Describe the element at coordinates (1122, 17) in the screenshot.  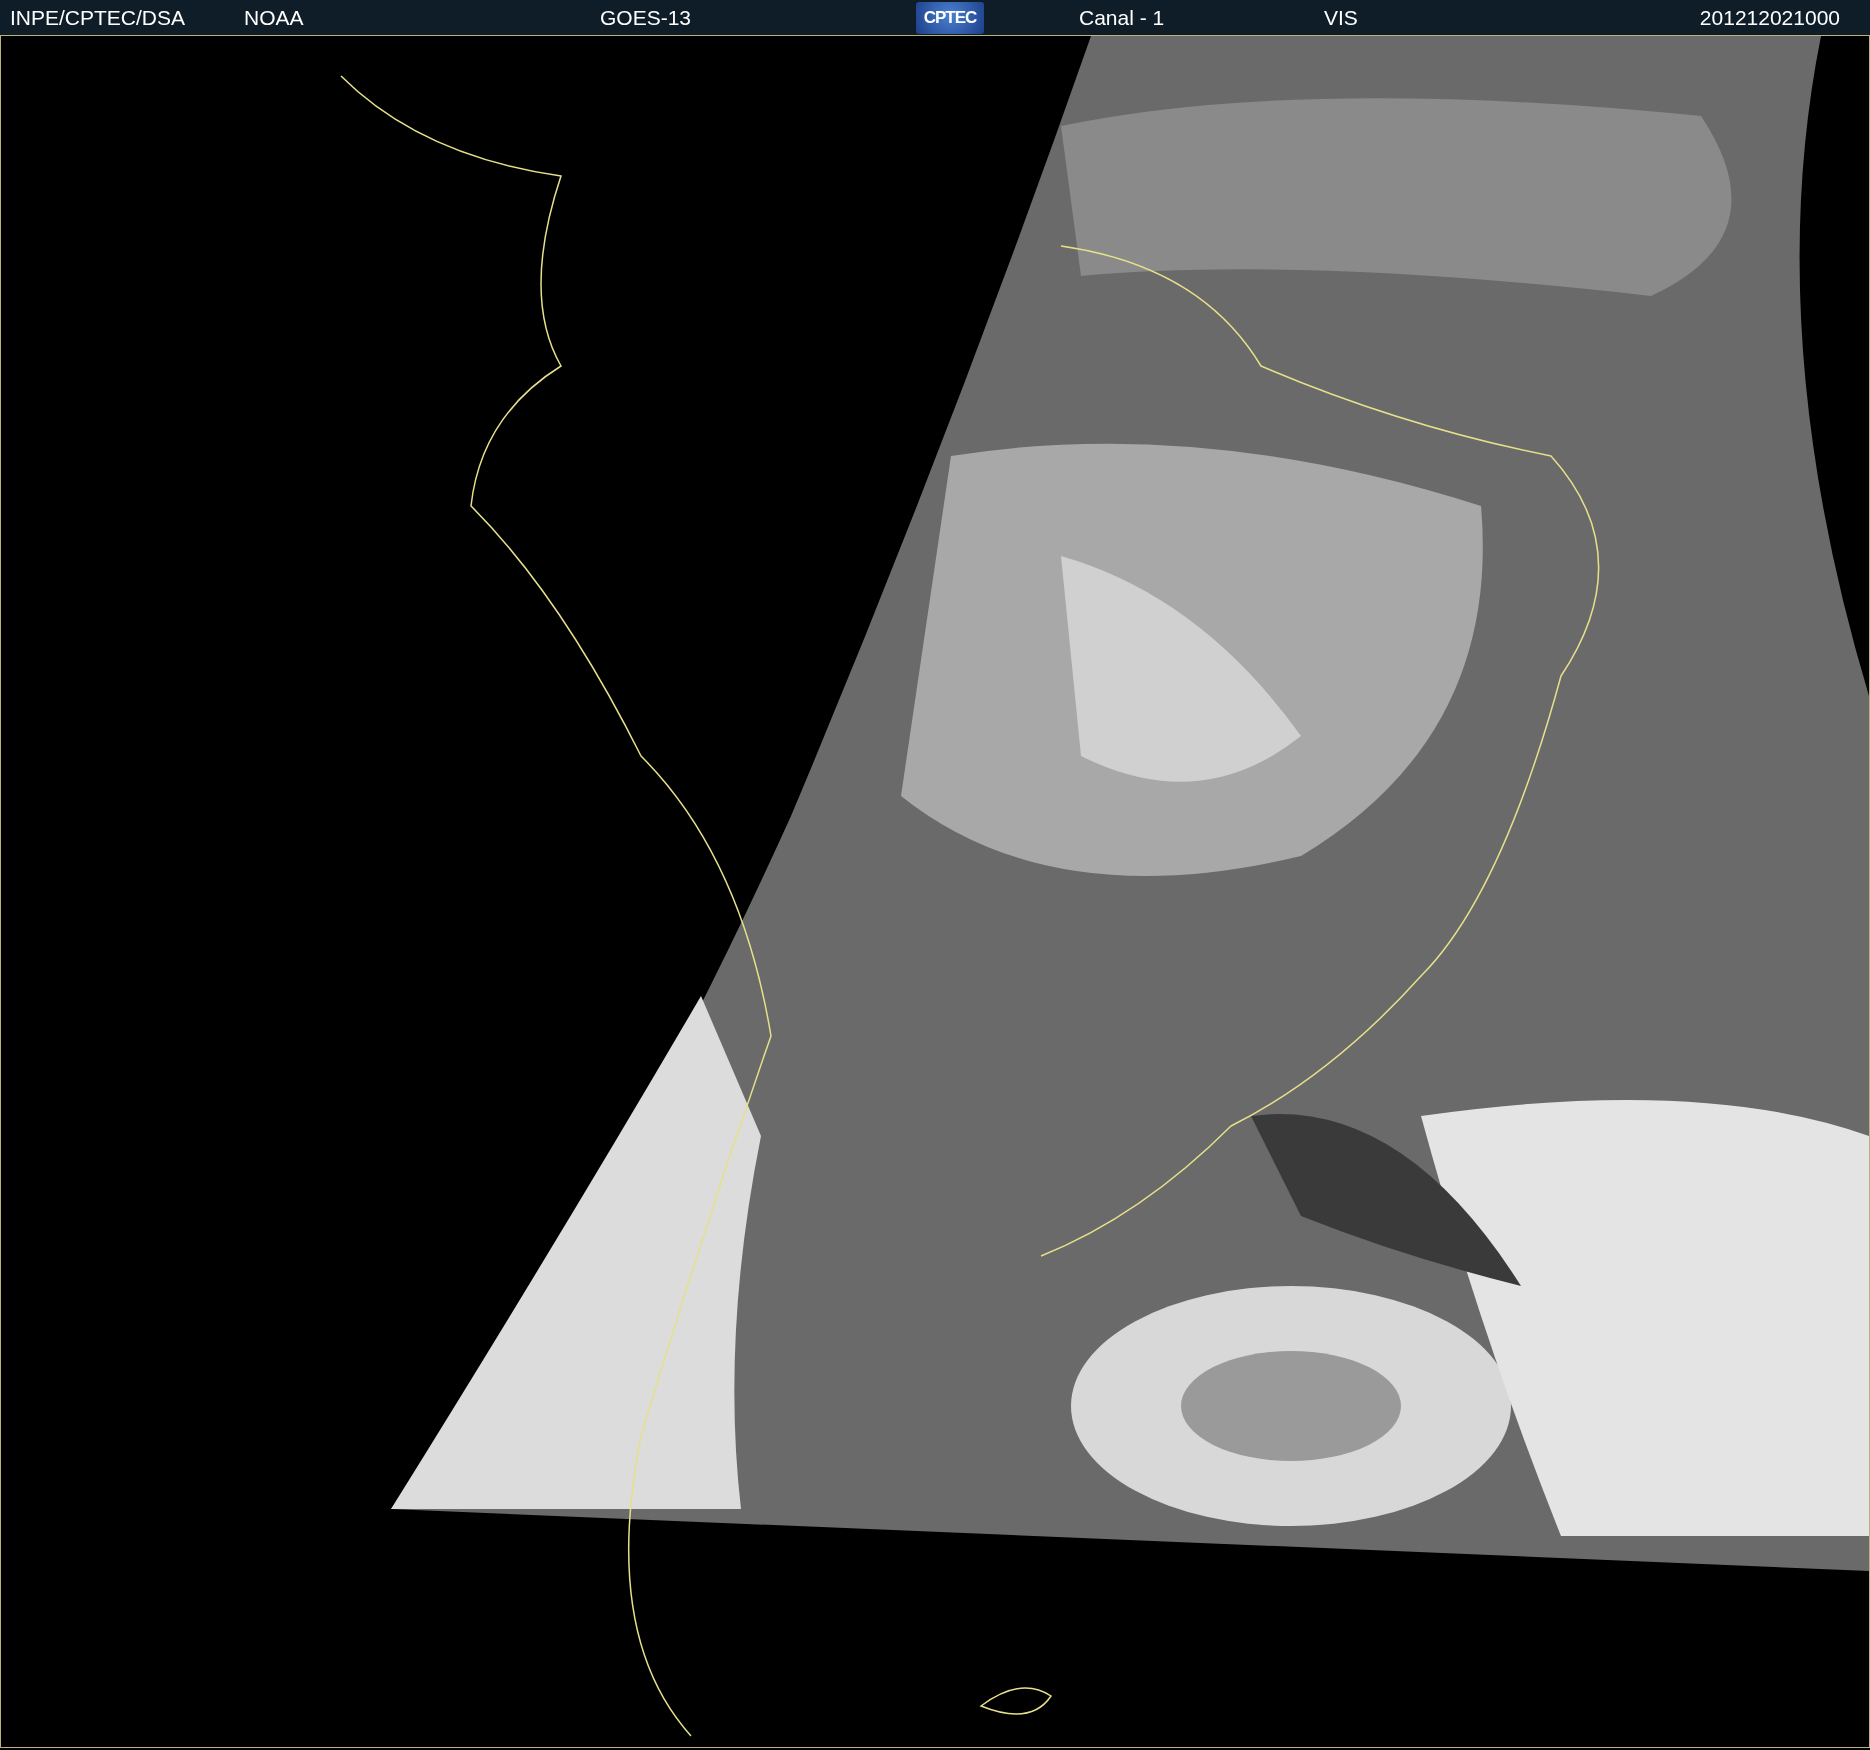
I see `header-text: Canal - 1` at that location.